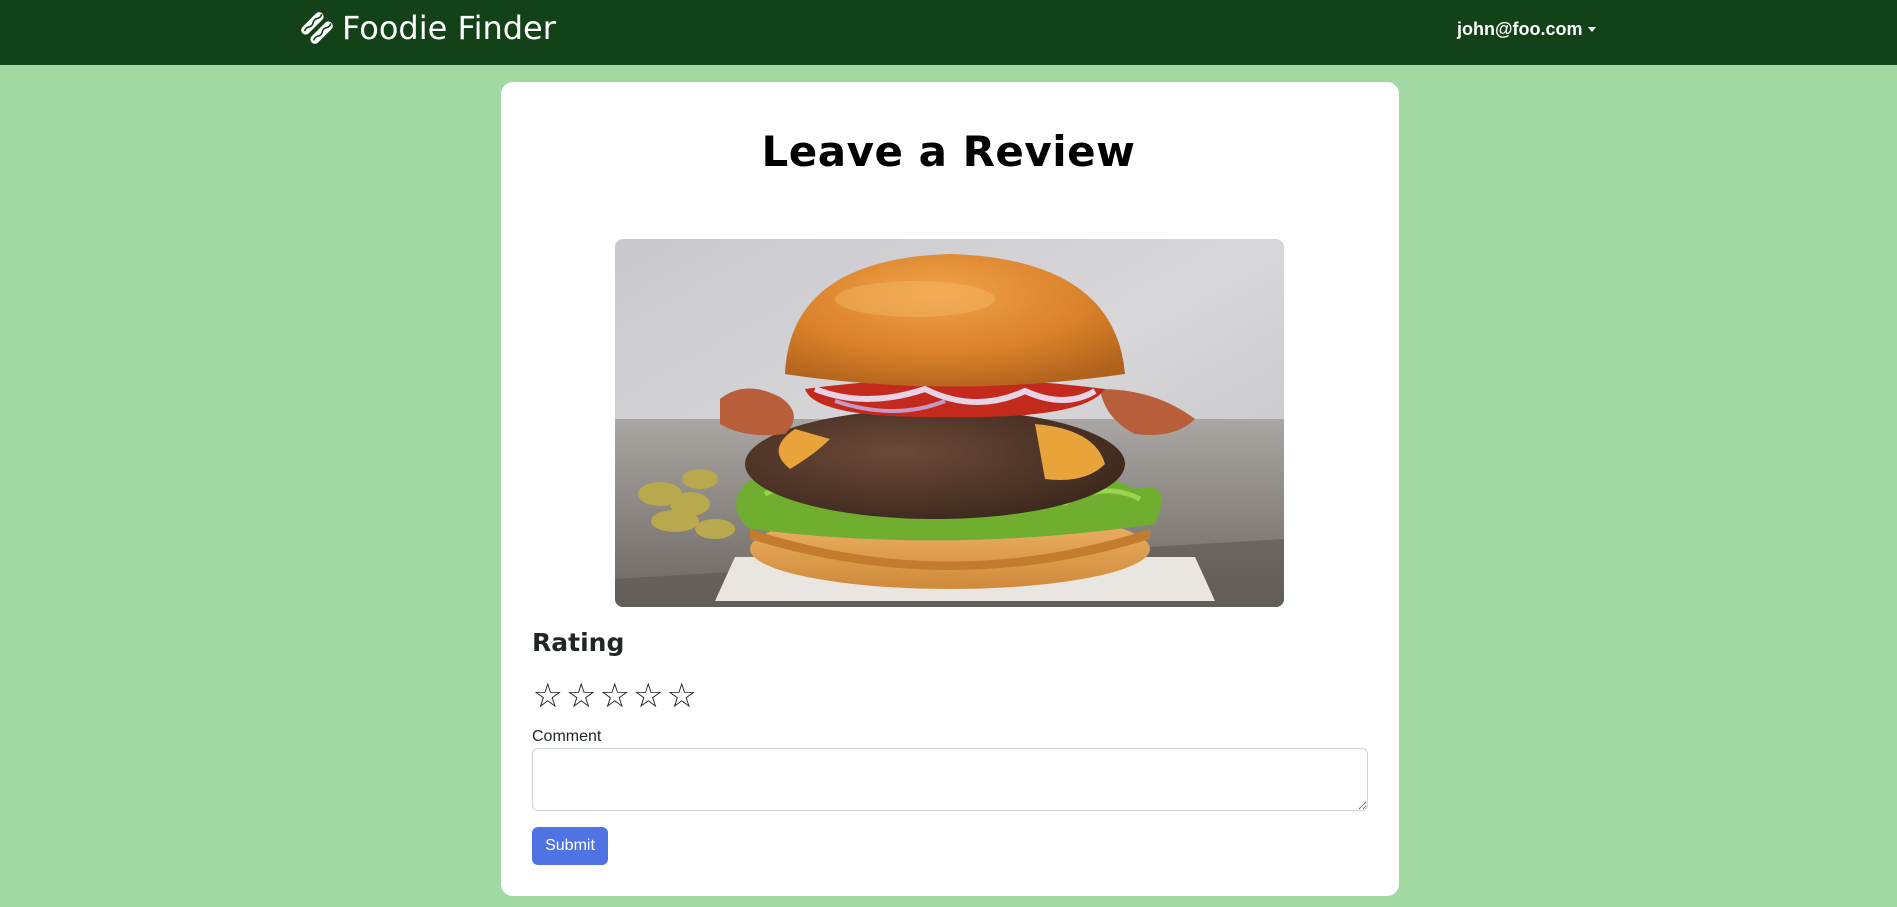 This screenshot has width=1897, height=907. What do you see at coordinates (682, 696) in the screenshot?
I see `star-5-icon: ☆` at bounding box center [682, 696].